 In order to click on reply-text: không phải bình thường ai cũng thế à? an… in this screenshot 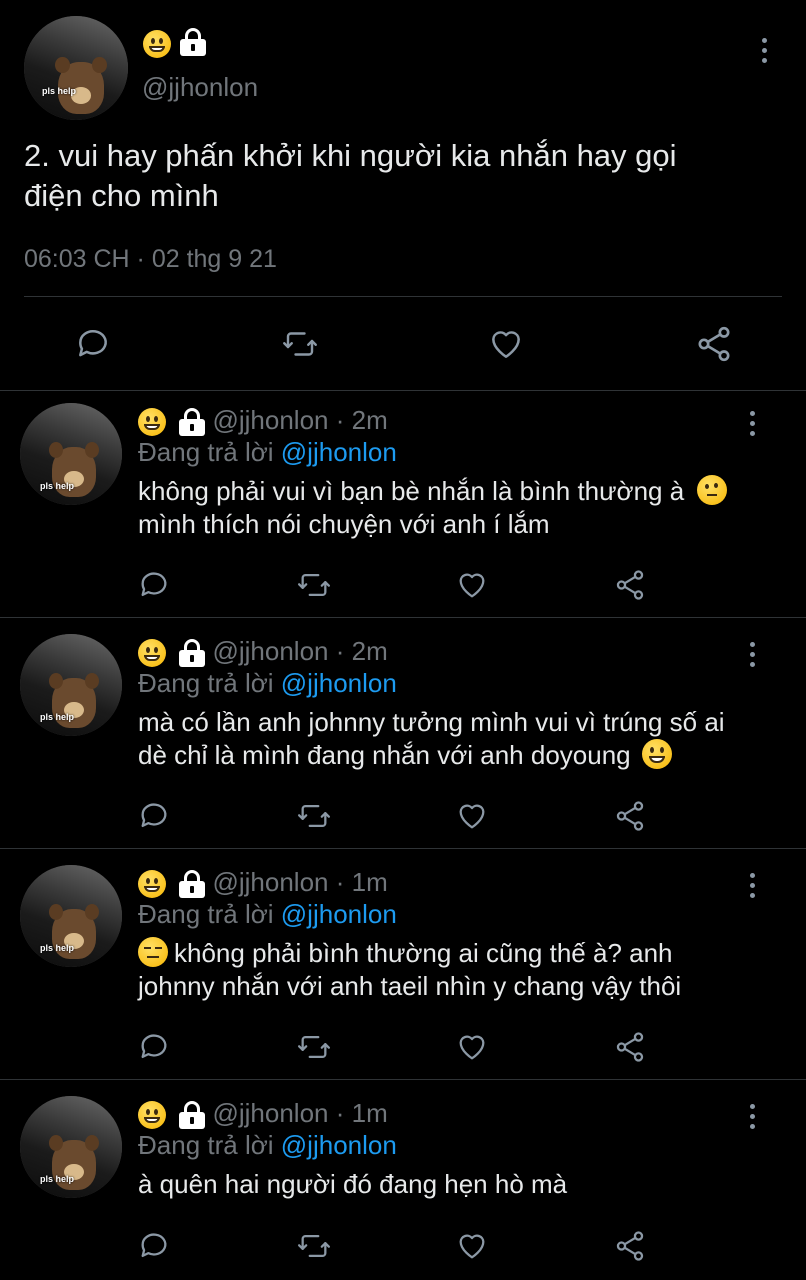, I will do `click(458, 970)`.